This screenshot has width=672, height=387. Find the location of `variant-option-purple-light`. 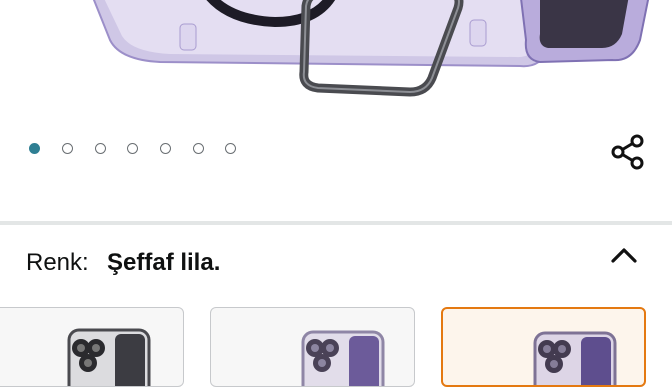

variant-option-purple-light is located at coordinates (312, 347).